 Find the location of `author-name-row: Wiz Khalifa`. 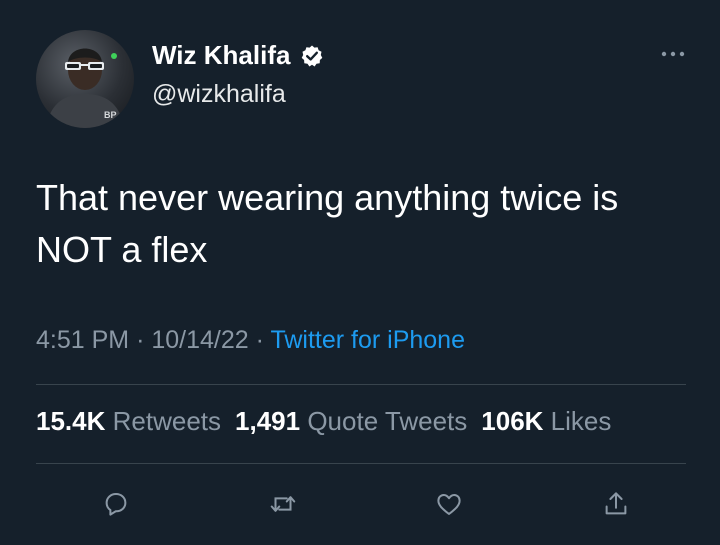

author-name-row: Wiz Khalifa is located at coordinates (238, 55).